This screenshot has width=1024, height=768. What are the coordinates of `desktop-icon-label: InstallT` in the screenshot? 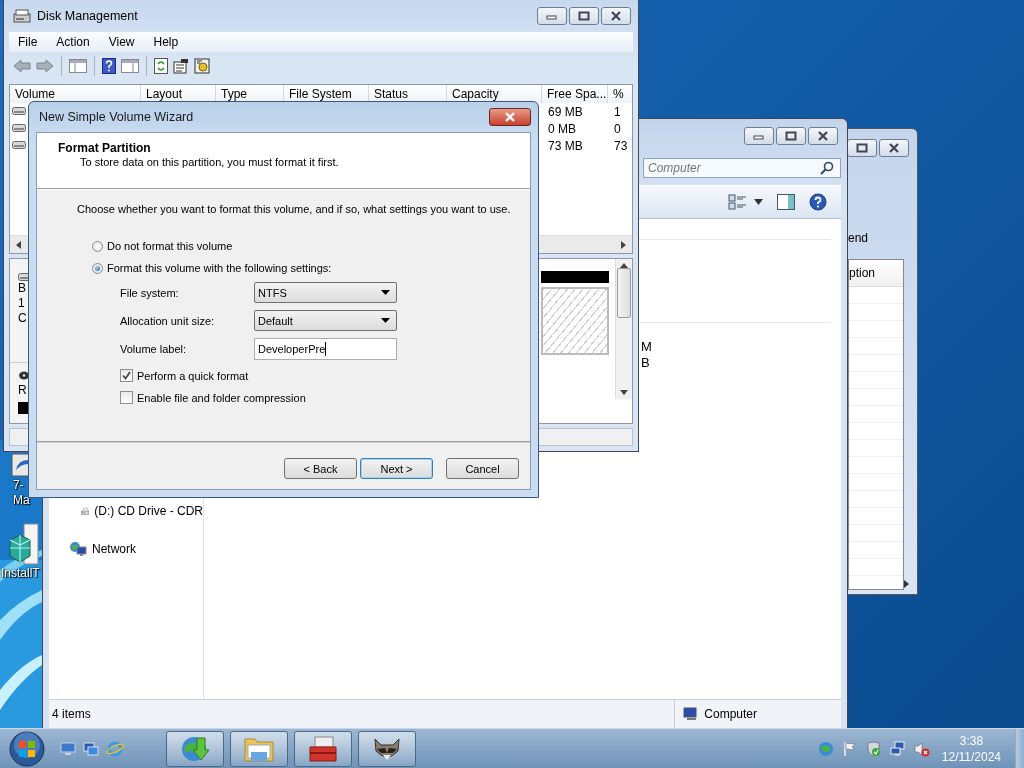 It's located at (20, 573).